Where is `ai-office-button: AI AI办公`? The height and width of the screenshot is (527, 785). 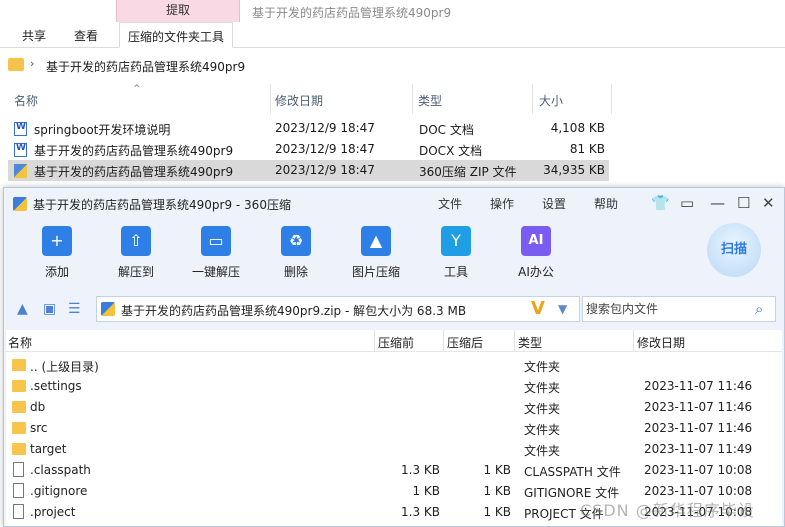
ai-office-button: AI AI办公 is located at coordinates (536, 253).